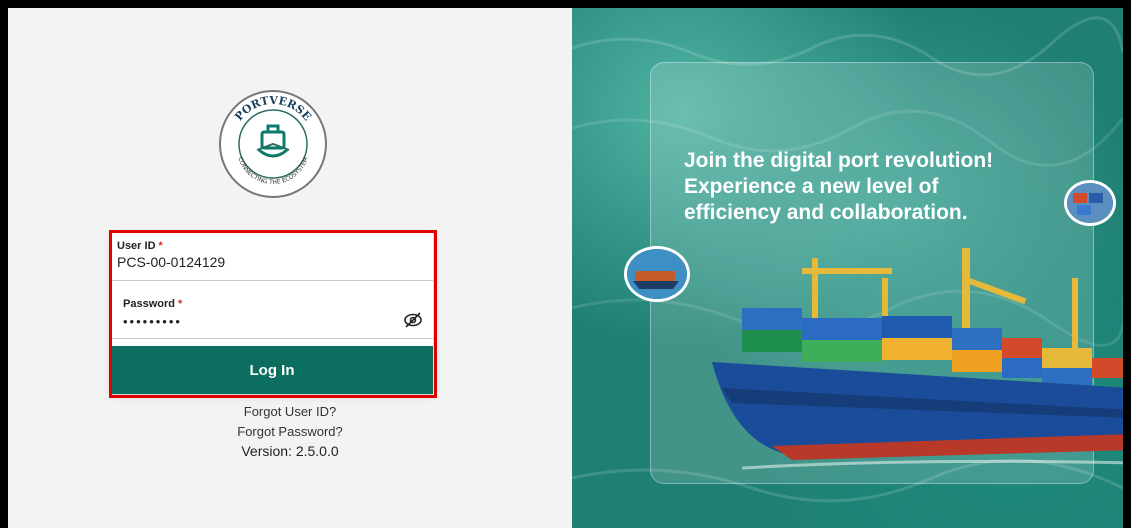  What do you see at coordinates (273, 144) in the screenshot?
I see `portverse-logo: PORTVERSE CONNECTING THE ECOSYSTEM` at bounding box center [273, 144].